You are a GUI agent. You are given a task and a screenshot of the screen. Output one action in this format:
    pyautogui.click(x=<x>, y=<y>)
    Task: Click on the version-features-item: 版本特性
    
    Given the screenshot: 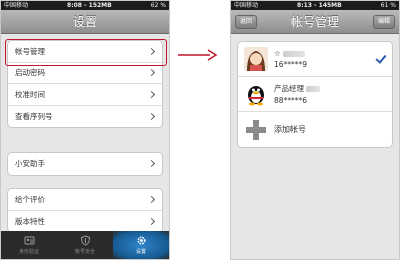 What is the action you would take?
    pyautogui.click(x=85, y=222)
    